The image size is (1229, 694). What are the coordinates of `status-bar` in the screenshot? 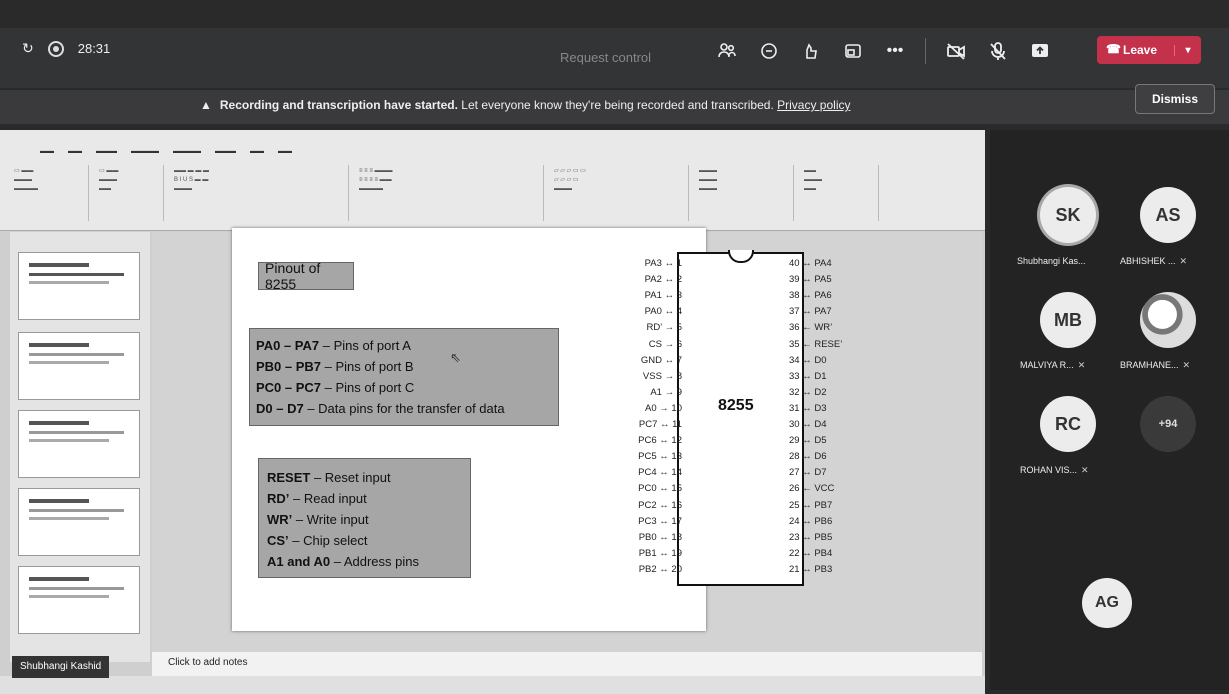 It's located at (492, 685).